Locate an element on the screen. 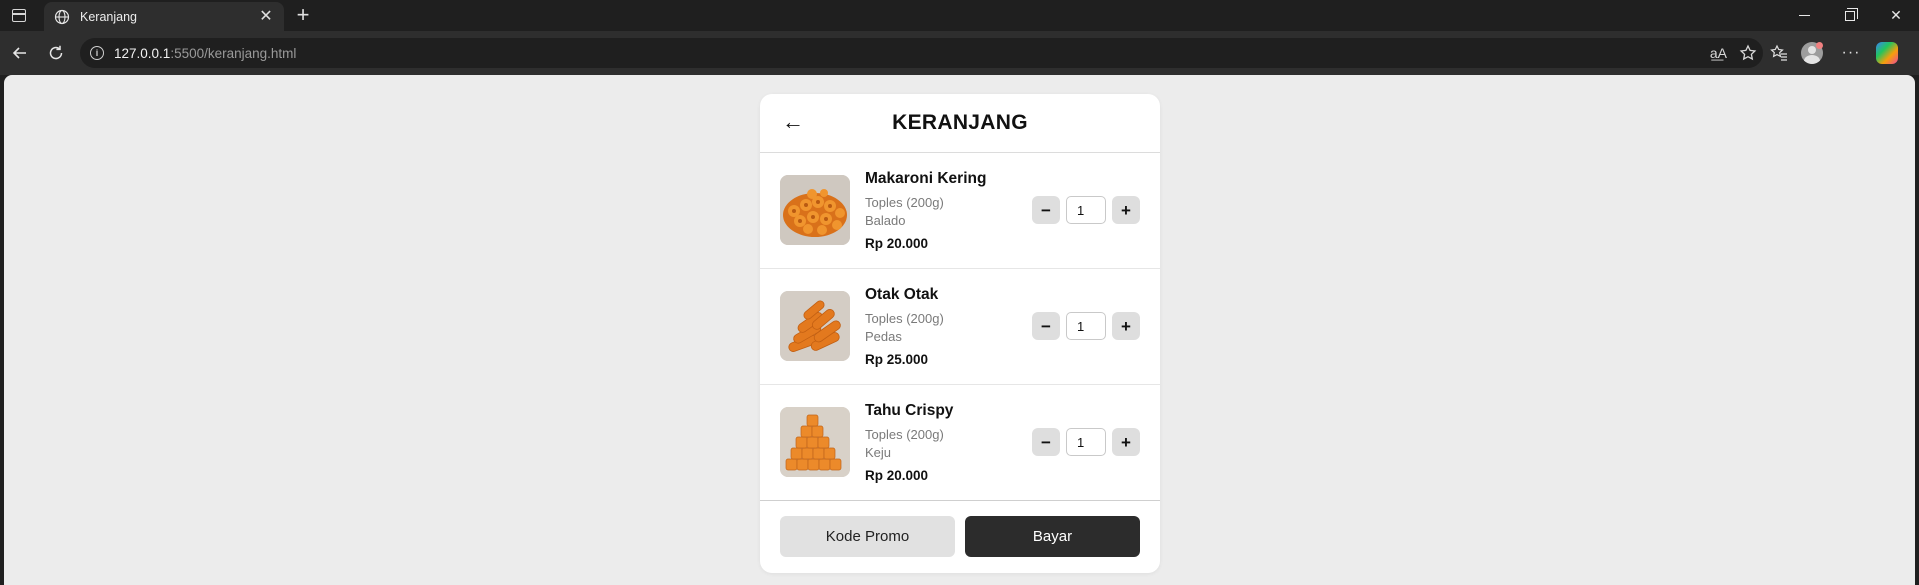 The image size is (1919, 585). notification-dot is located at coordinates (1819, 45).